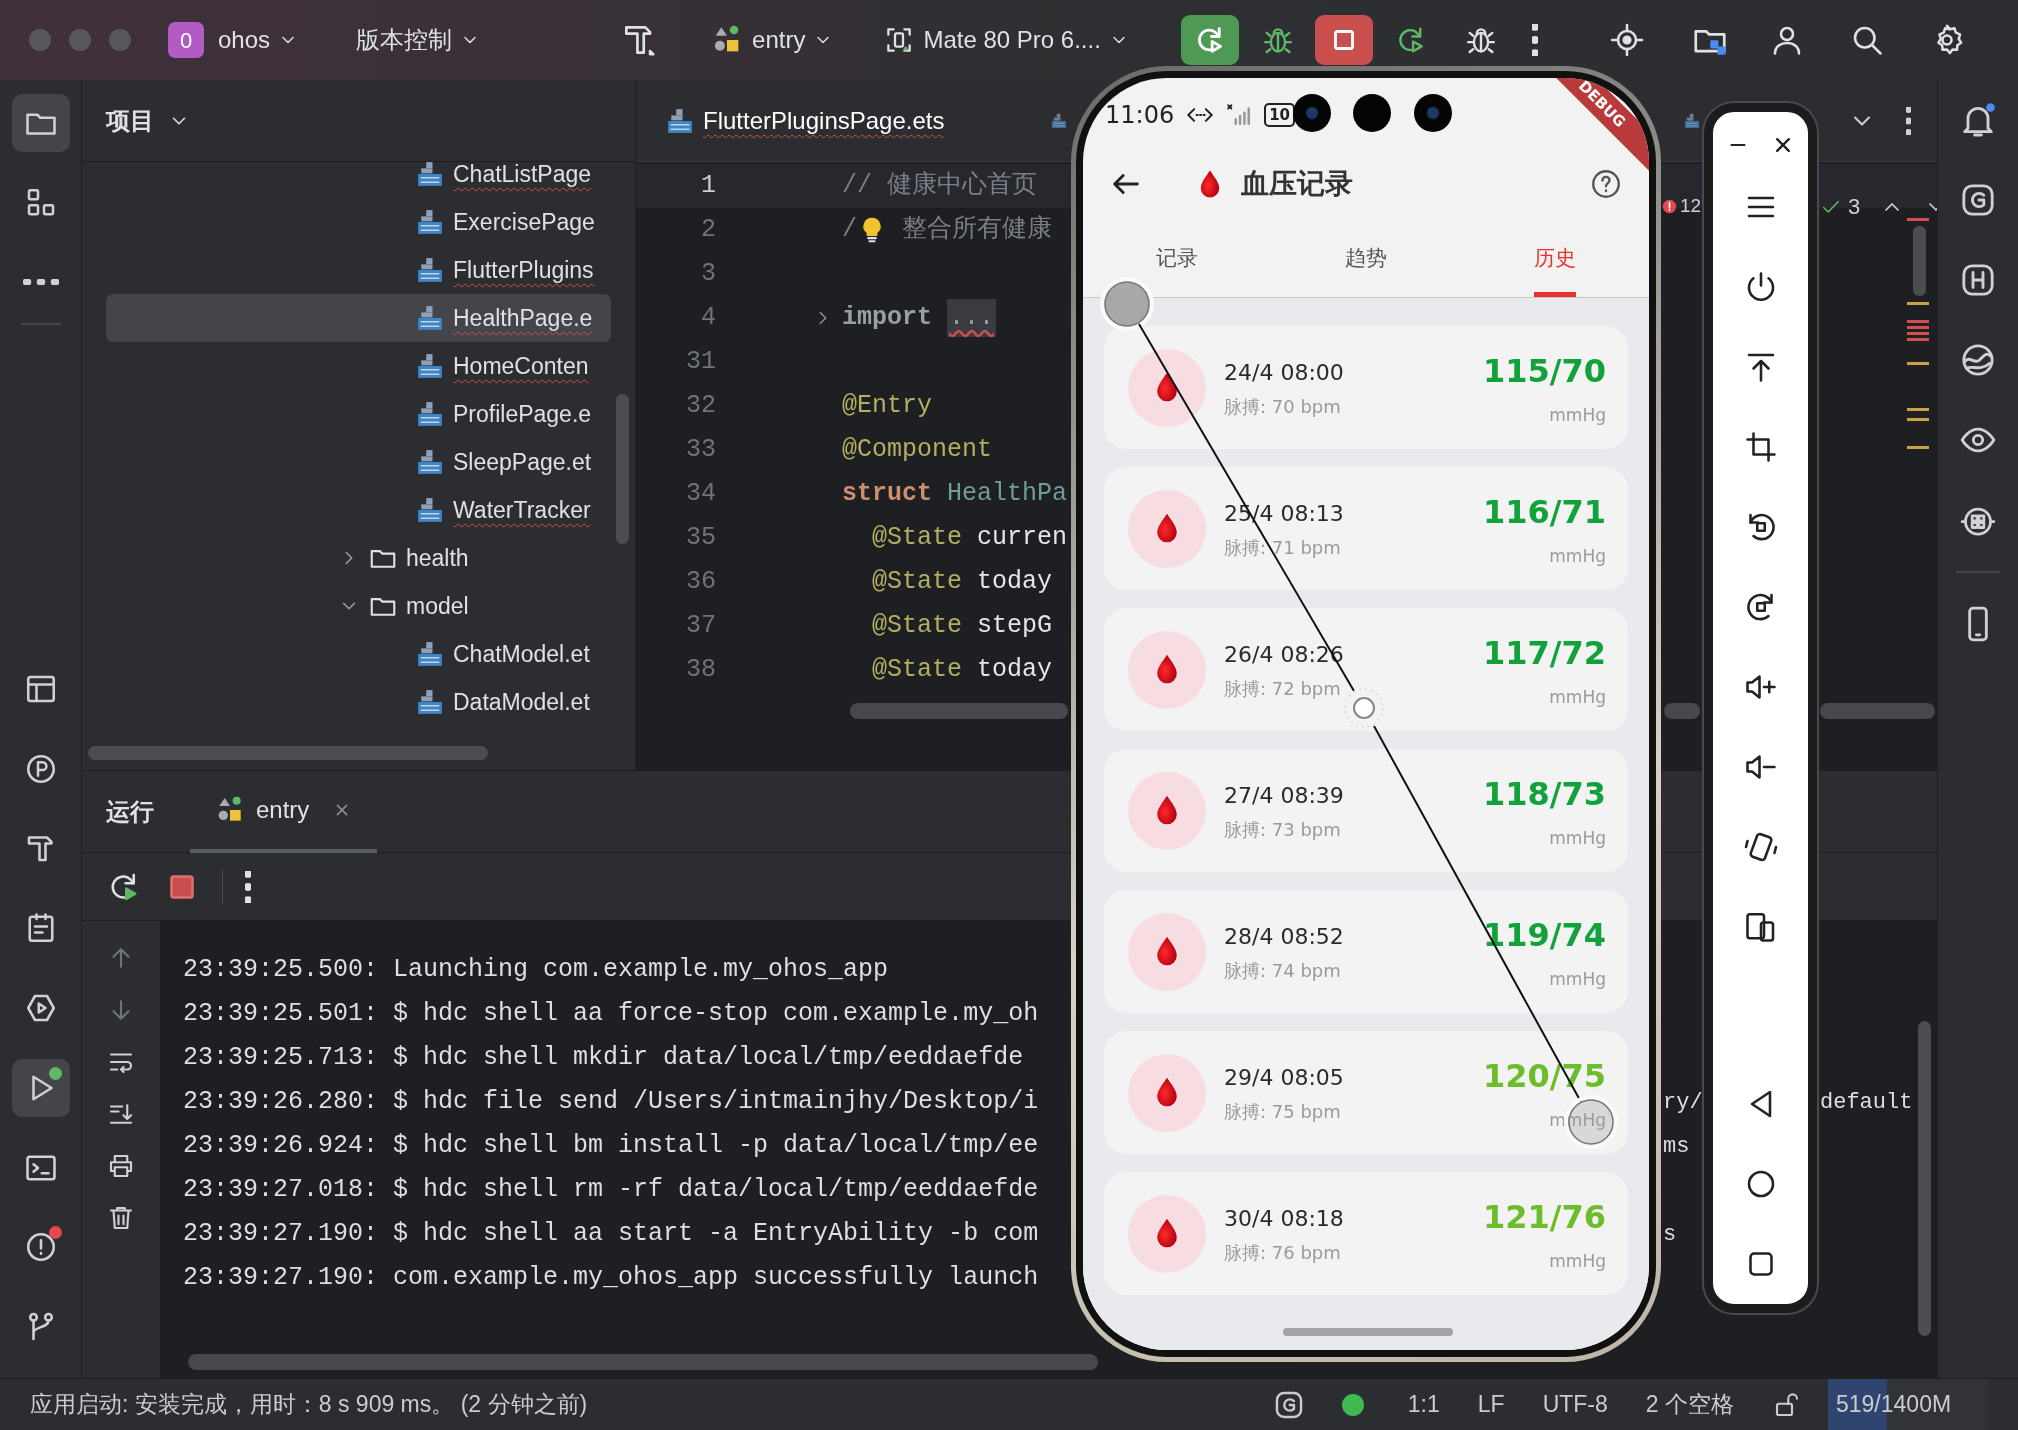 The height and width of the screenshot is (1430, 2018). Describe the element at coordinates (358, 606) in the screenshot. I see `tree-item: model` at that location.